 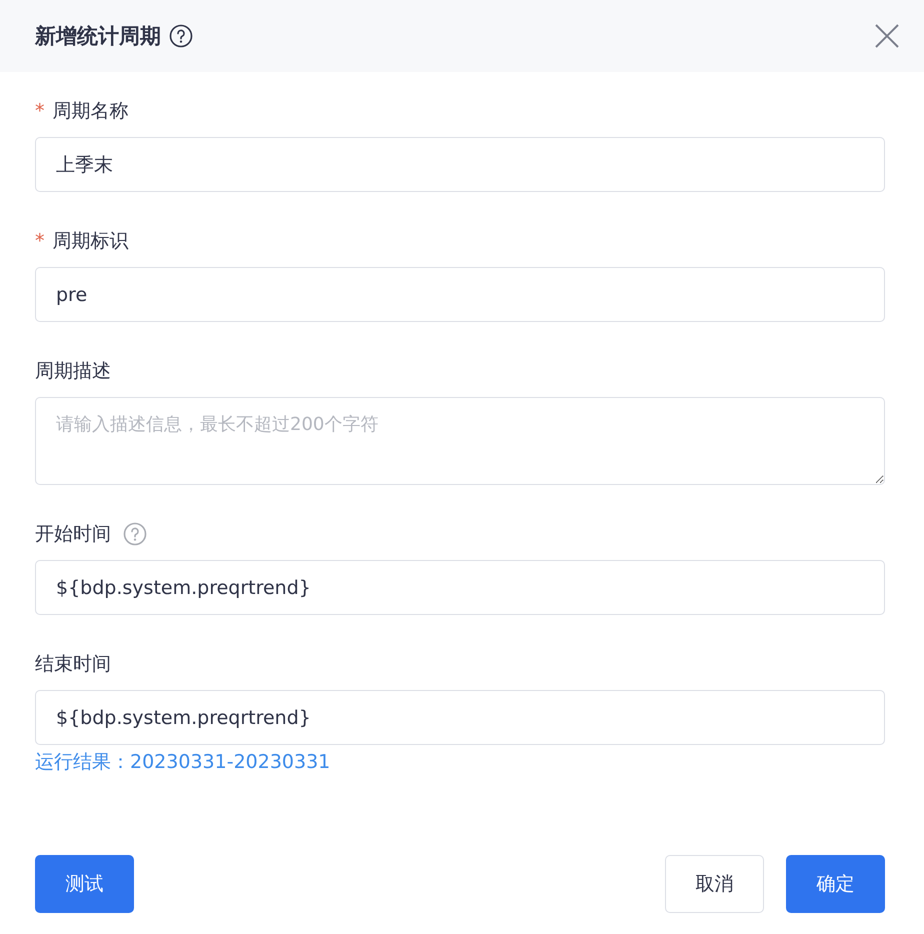 What do you see at coordinates (73, 534) in the screenshot?
I see `field-label: 开始时间` at bounding box center [73, 534].